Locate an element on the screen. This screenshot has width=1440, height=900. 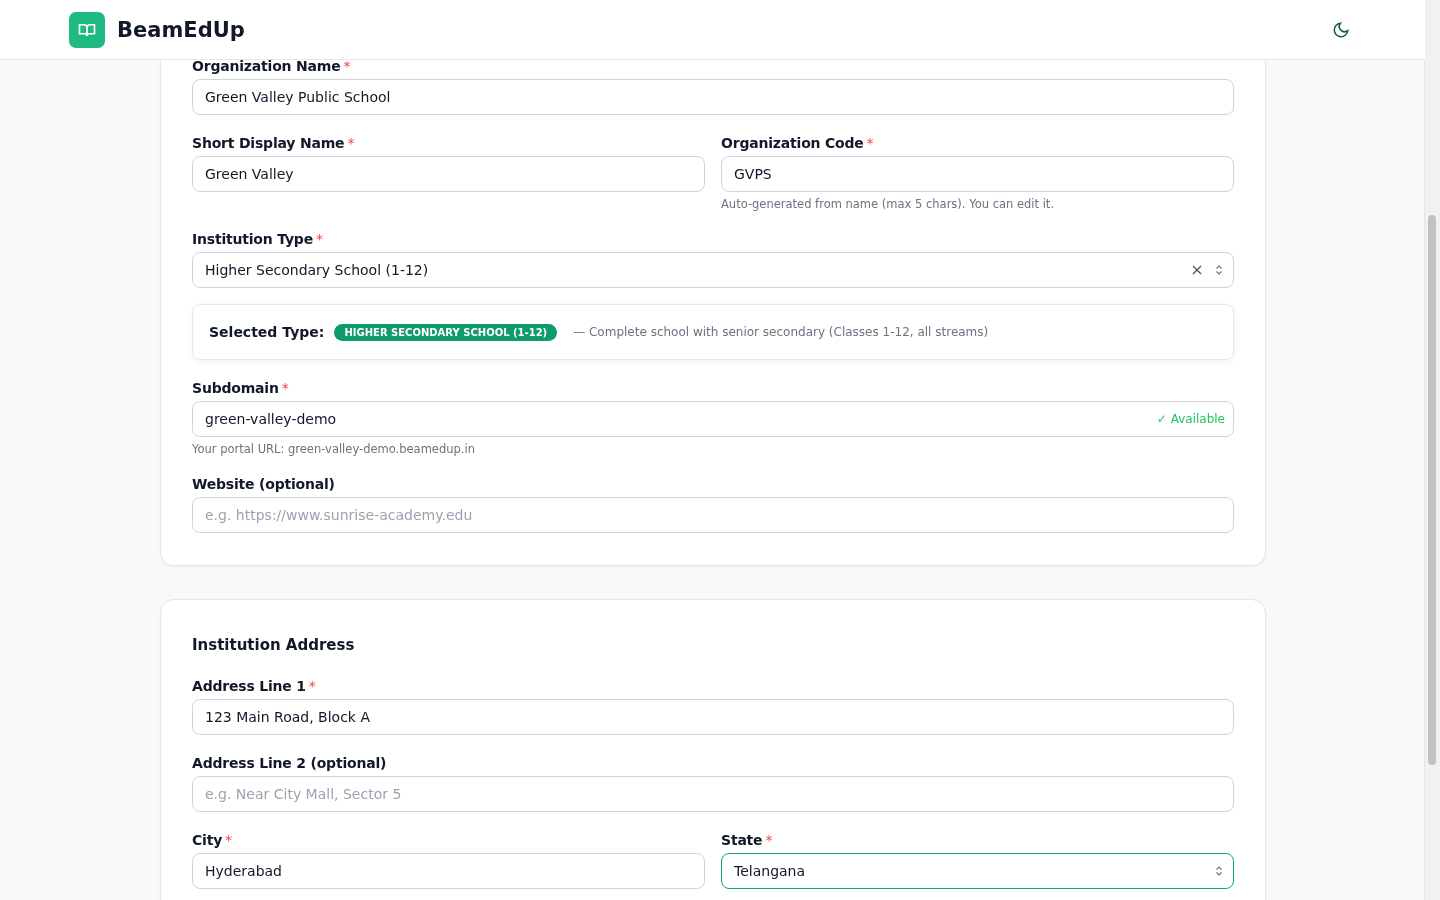
field-label: Address Line 1 * is located at coordinates (254, 686).